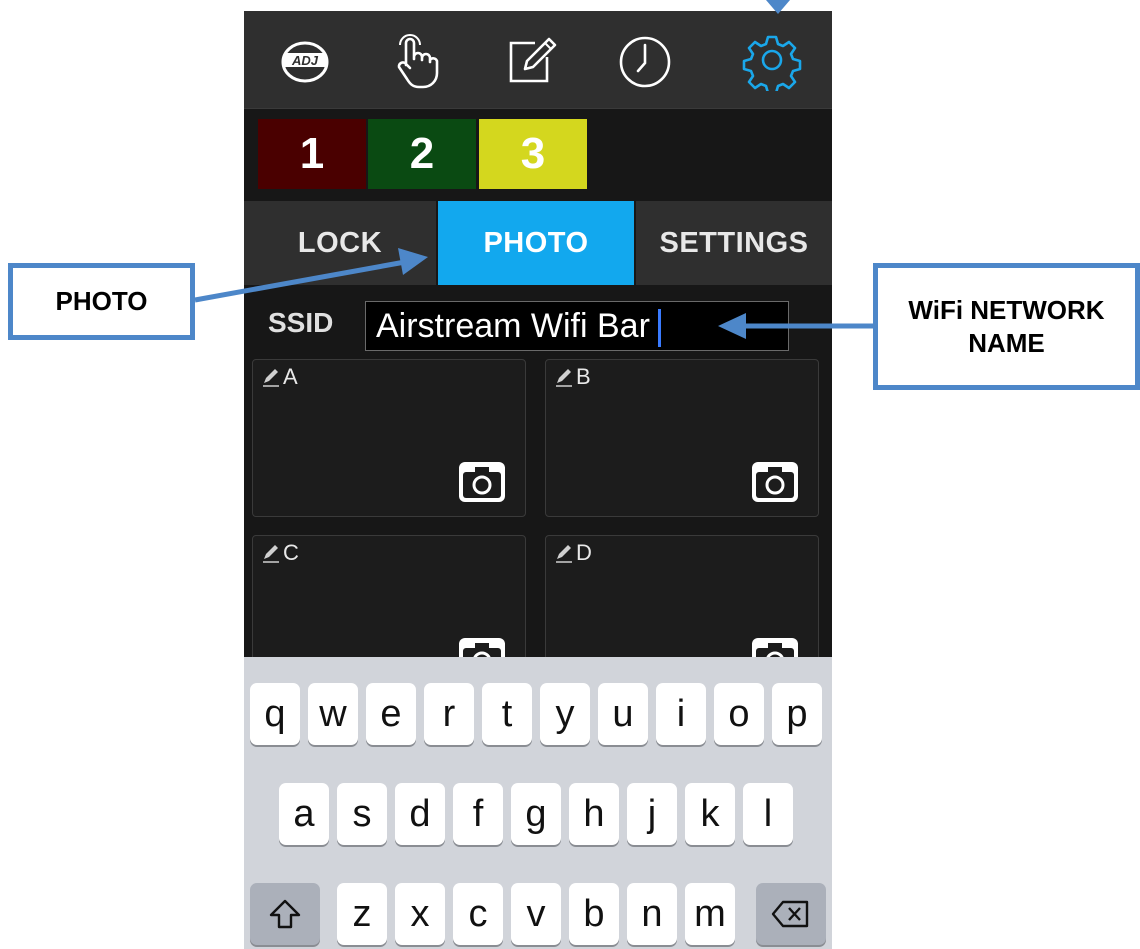  Describe the element at coordinates (478, 914) in the screenshot. I see `key-c: c` at that location.